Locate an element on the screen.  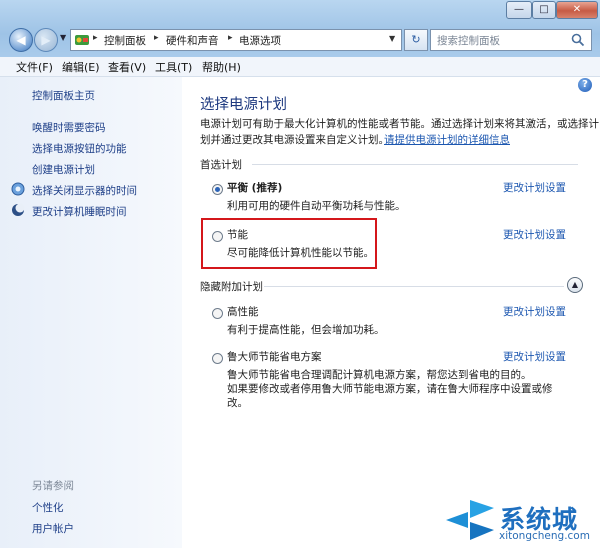
menu-tools: 工具(T) is located at coordinates (173, 67).